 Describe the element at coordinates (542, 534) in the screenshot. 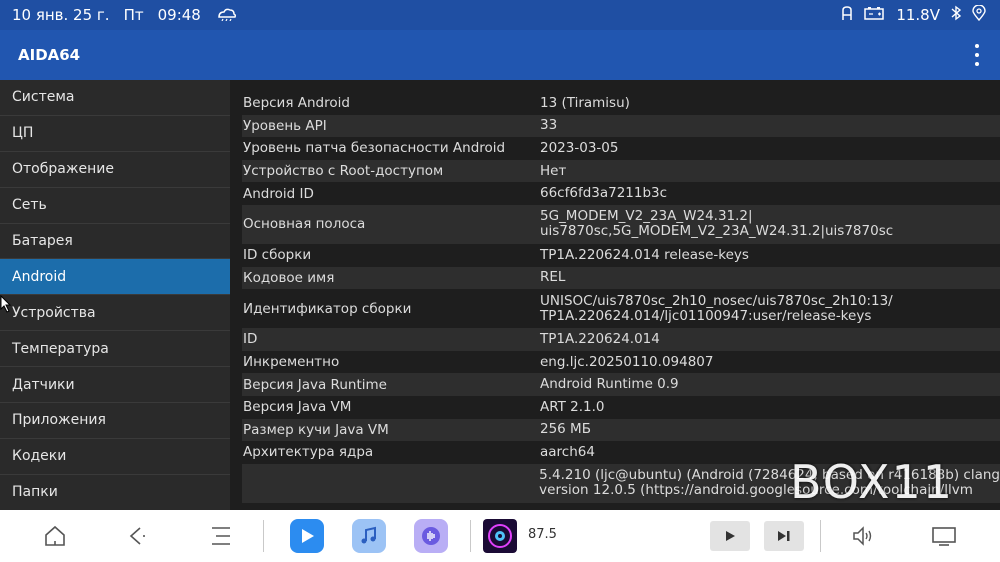

I see `radio-frequency: 87.5` at that location.